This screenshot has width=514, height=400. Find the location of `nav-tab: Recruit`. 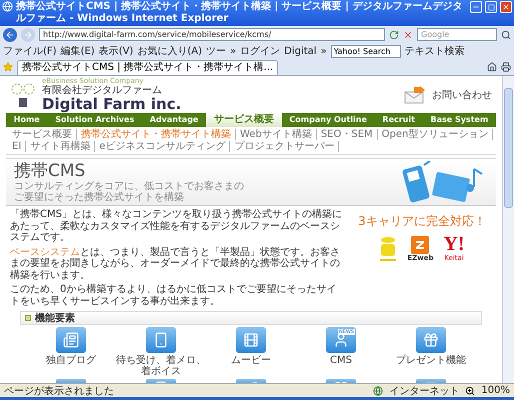

nav-tab: Recruit is located at coordinates (398, 120).